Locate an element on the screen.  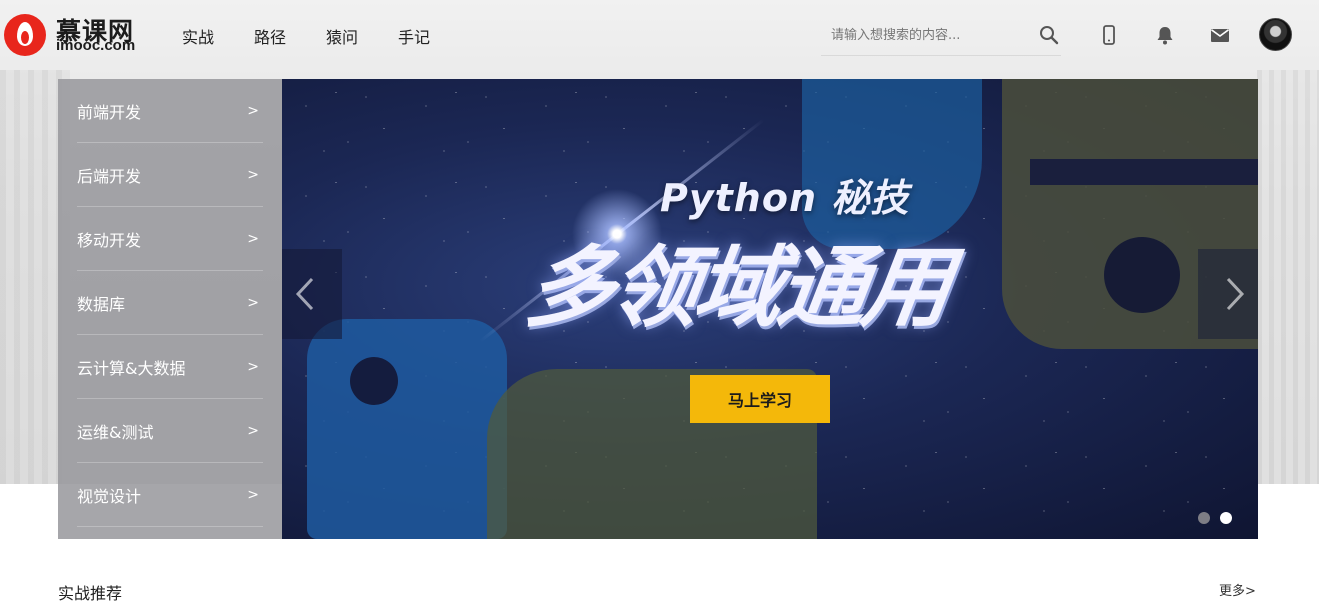
category-label: 视觉设计 is located at coordinates (109, 496).